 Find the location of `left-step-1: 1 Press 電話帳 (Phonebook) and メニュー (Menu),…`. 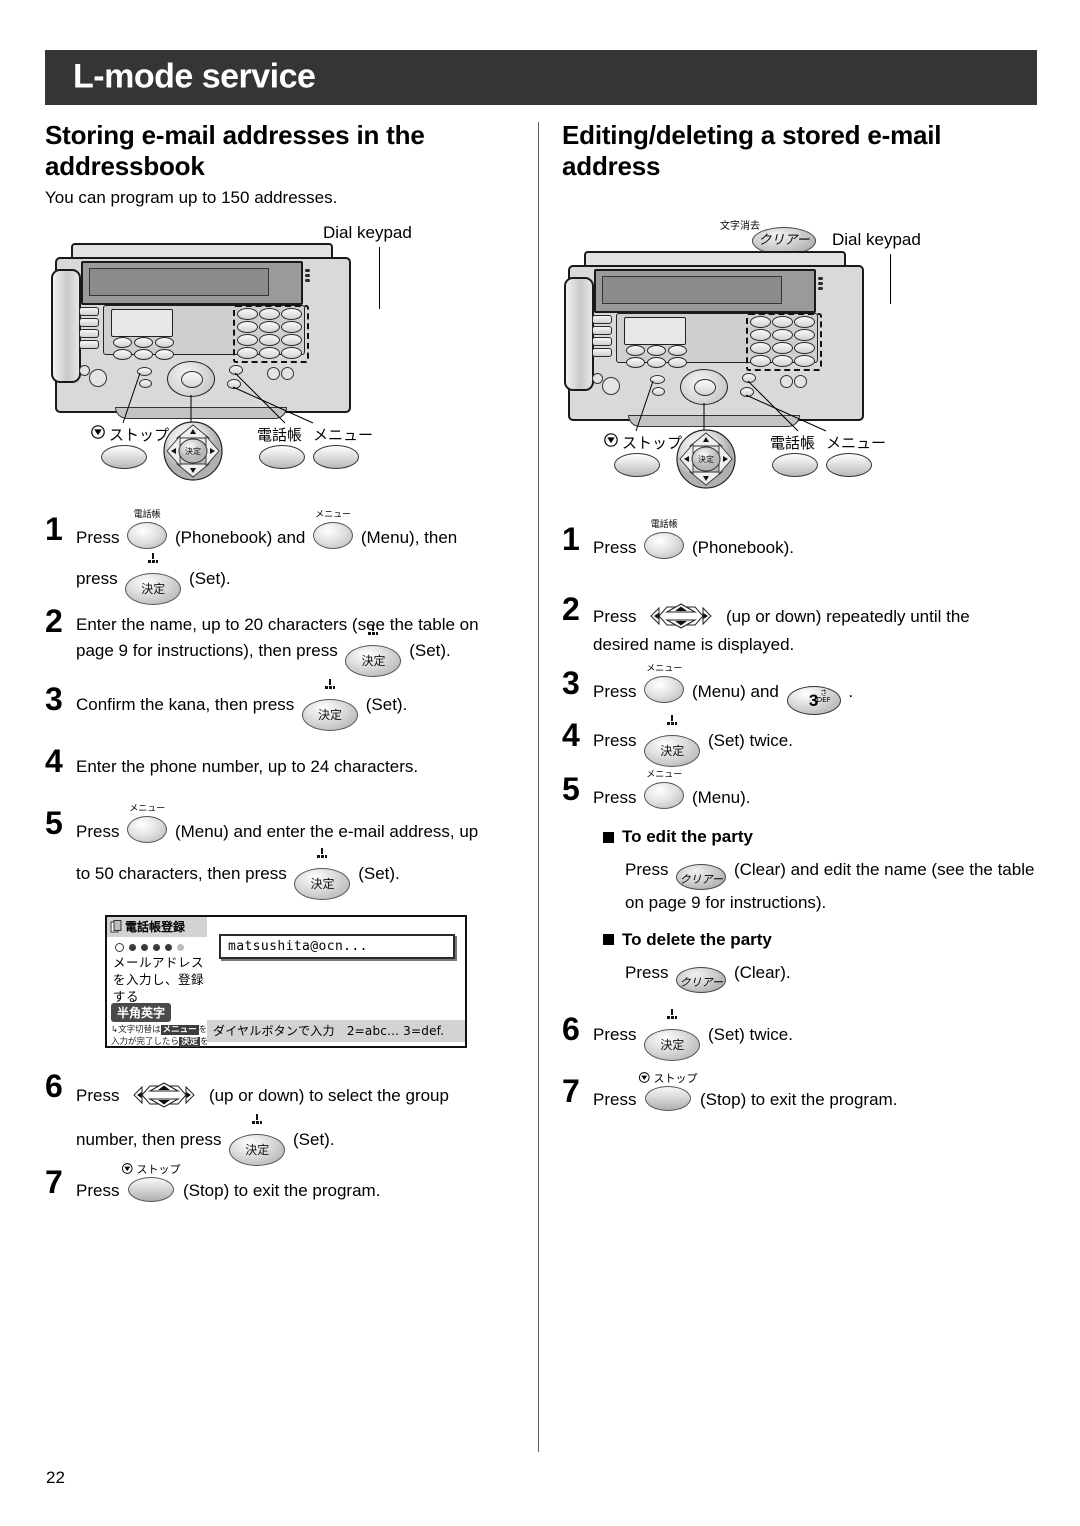

left-step-1: 1 Press 電話帳 (Phonebook) and メニュー (Menu),… is located at coordinates (280, 558).